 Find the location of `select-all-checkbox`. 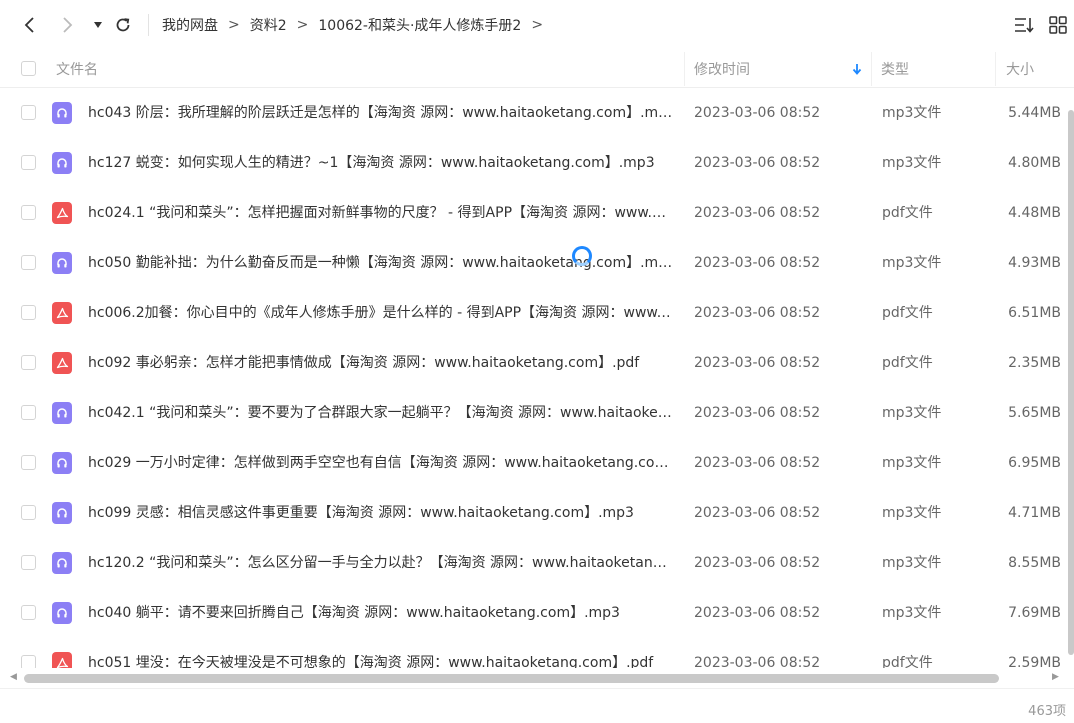

select-all-checkbox is located at coordinates (28, 68).